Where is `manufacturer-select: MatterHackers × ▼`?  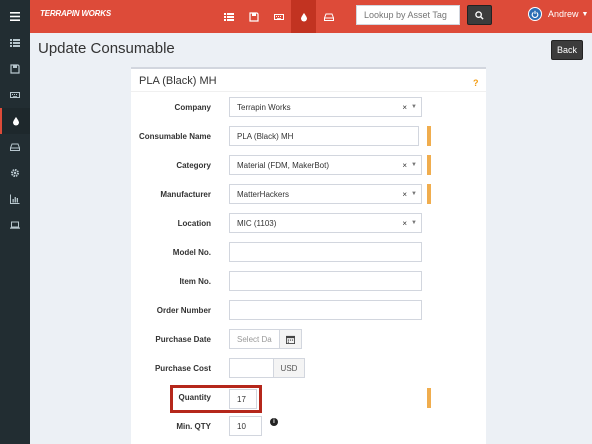 manufacturer-select: MatterHackers × ▼ is located at coordinates (325, 194).